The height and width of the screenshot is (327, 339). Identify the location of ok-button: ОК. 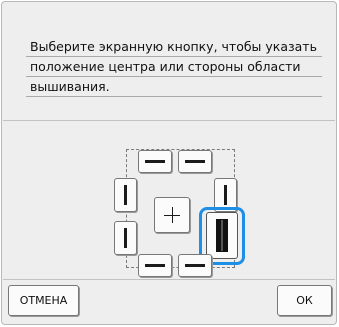
(304, 300).